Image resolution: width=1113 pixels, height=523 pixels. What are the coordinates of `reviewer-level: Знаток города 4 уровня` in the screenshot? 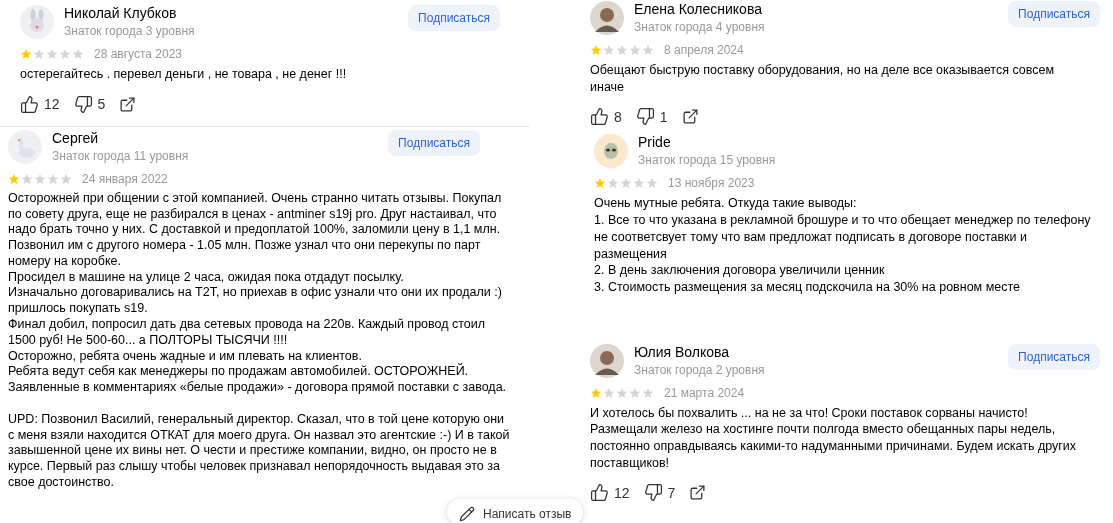 It's located at (700, 27).